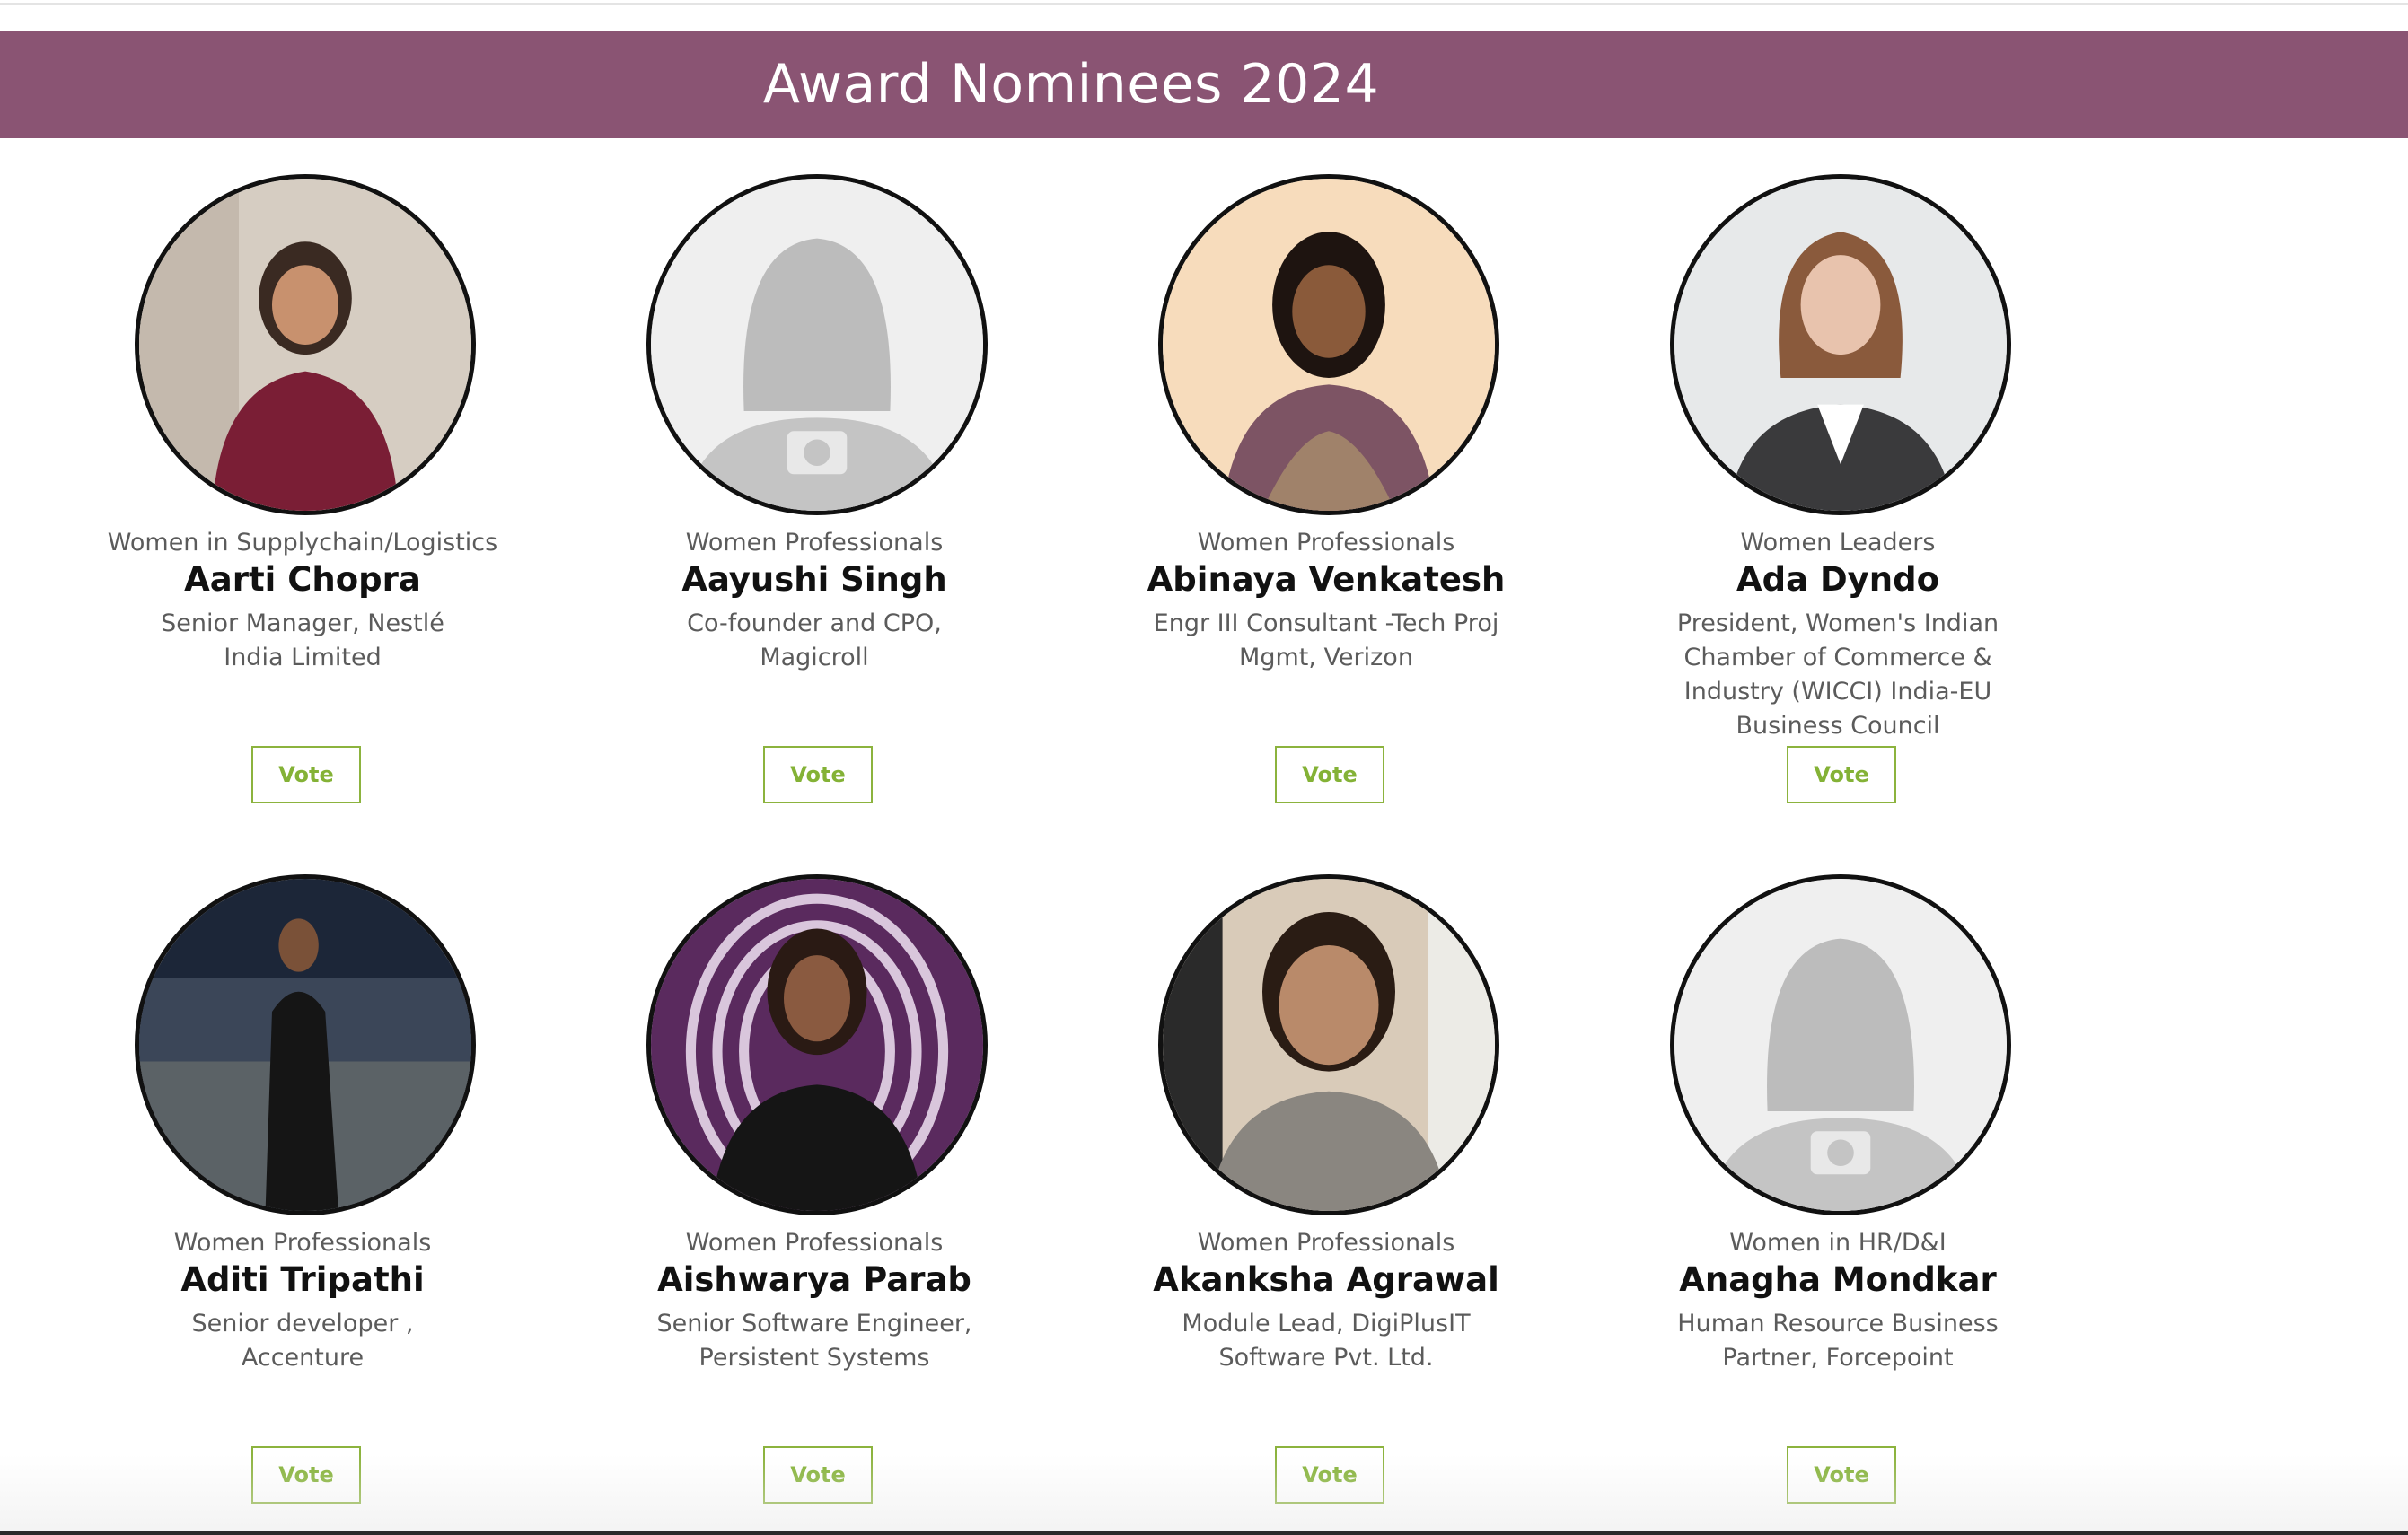 This screenshot has height=1535, width=2408. Describe the element at coordinates (303, 1341) in the screenshot. I see `nominee-title: Senior developer , Accenture` at that location.